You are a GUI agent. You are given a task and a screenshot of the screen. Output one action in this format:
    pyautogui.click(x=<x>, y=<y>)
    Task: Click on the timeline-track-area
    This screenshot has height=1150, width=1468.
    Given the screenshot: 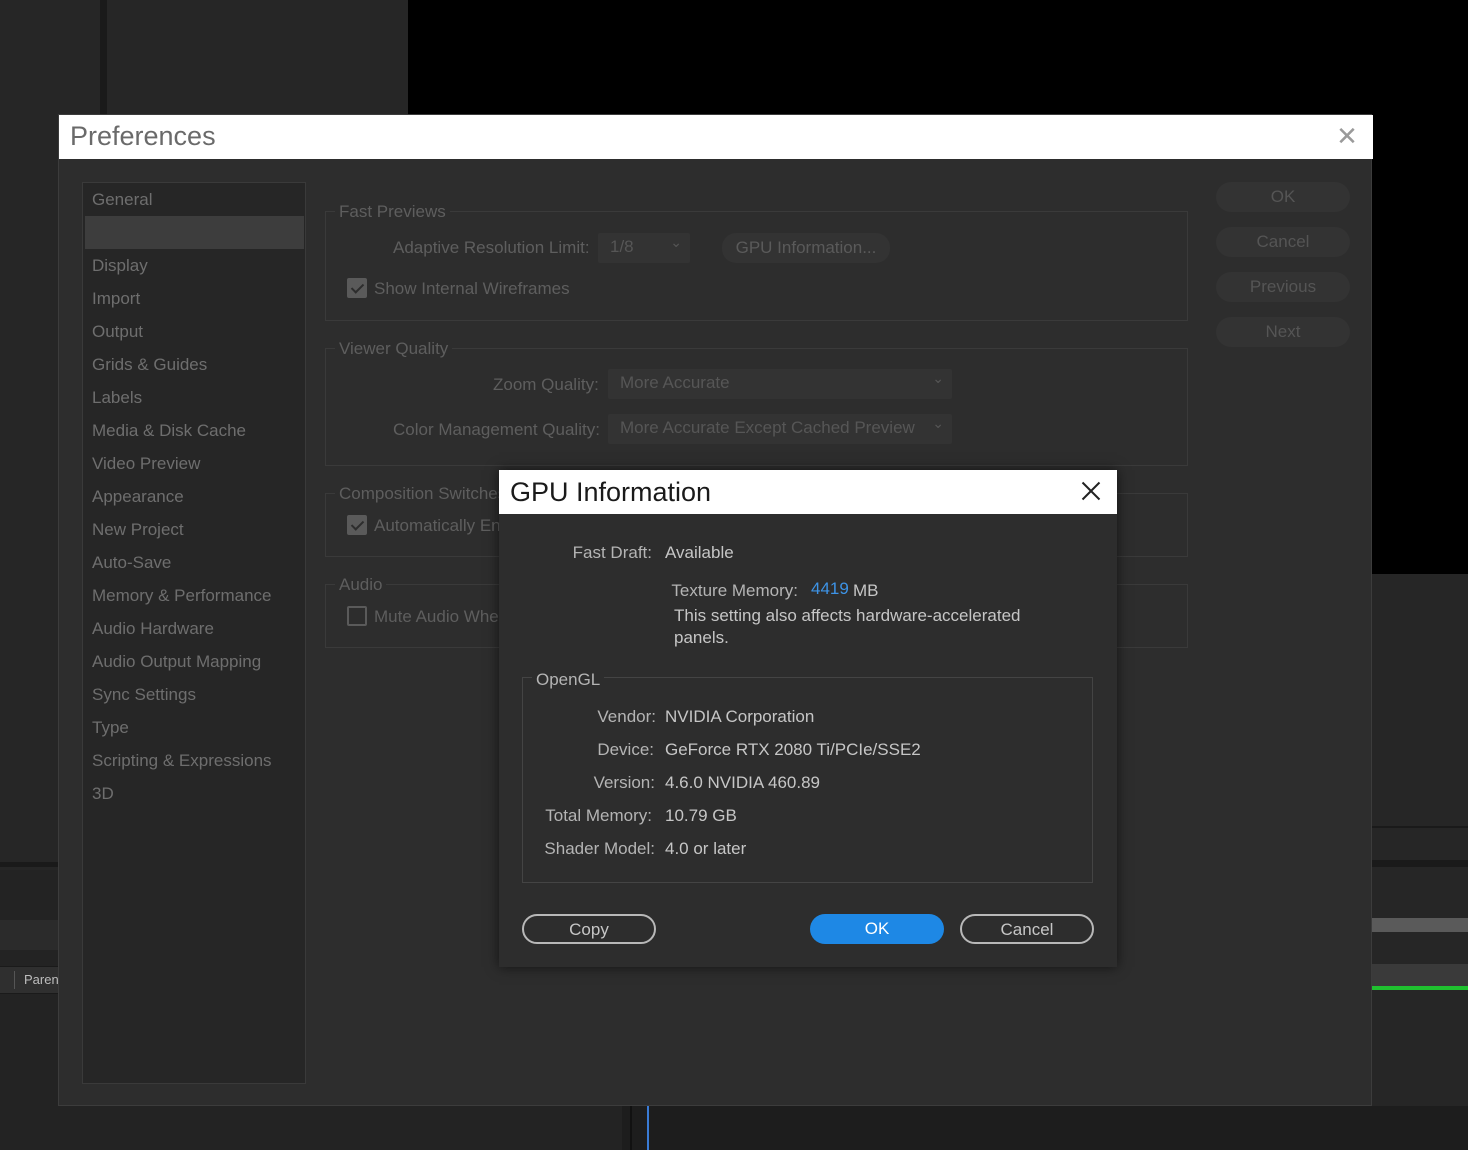 What is the action you would take?
    pyautogui.click(x=1045, y=1128)
    